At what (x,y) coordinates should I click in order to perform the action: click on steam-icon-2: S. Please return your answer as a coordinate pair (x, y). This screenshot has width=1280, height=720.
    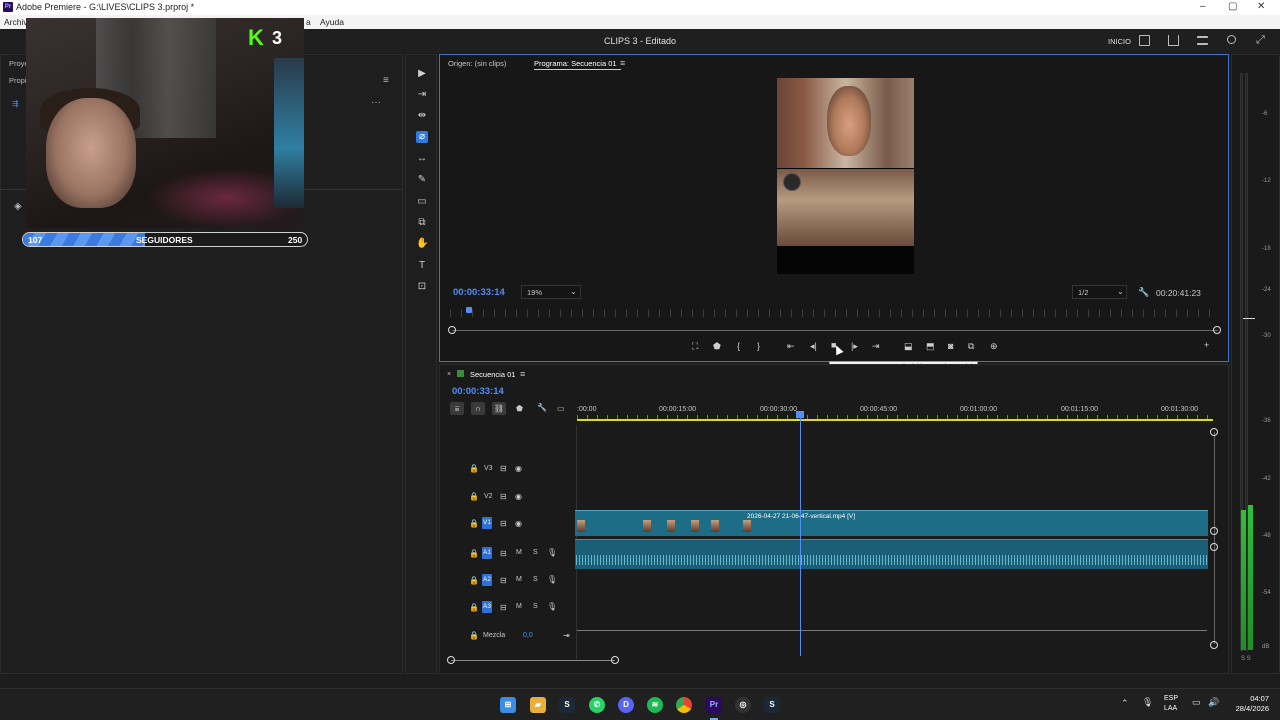
    Looking at the image, I should click on (772, 705).